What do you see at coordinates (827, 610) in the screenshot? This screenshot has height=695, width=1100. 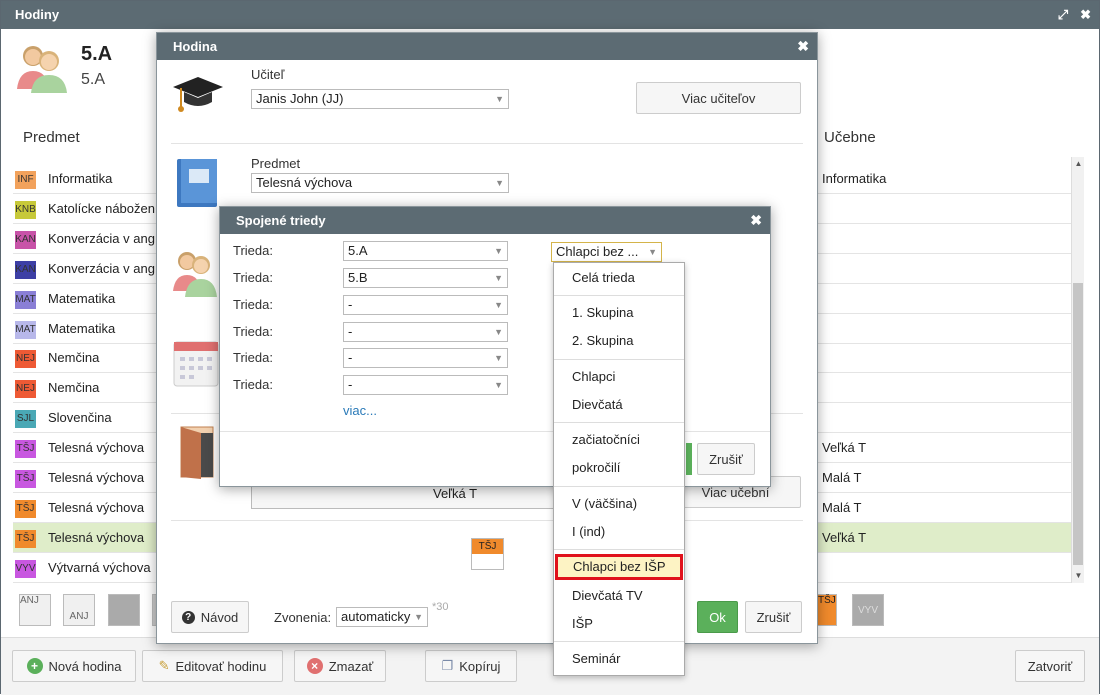 I see `tile: TŠJ` at bounding box center [827, 610].